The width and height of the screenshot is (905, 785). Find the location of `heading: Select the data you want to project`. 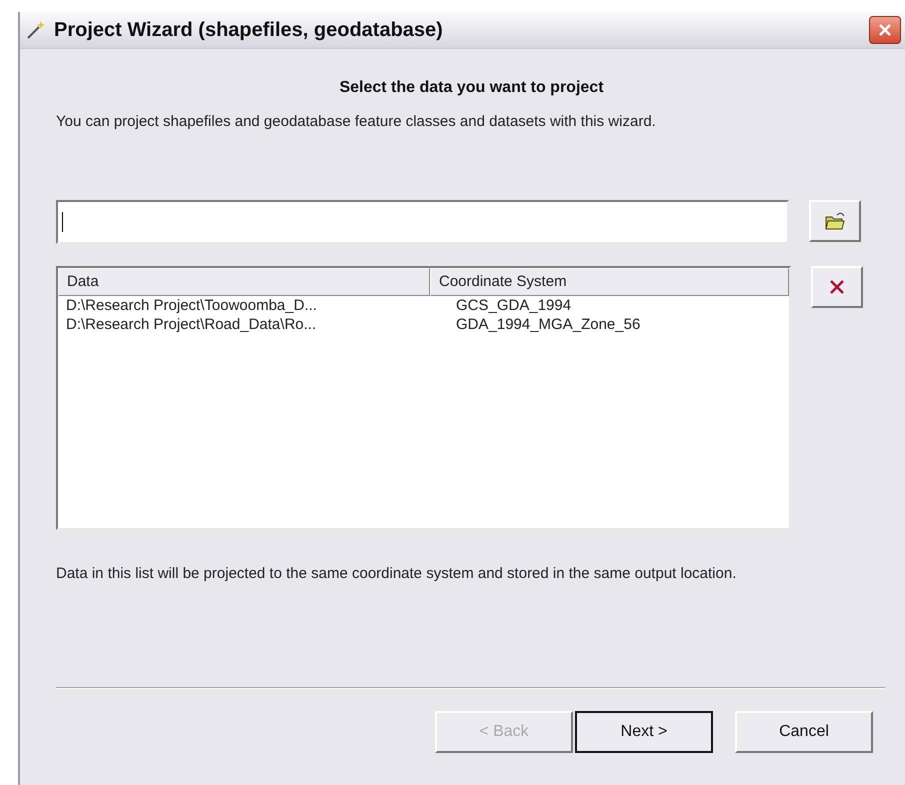

heading: Select the data you want to project is located at coordinates (471, 88).